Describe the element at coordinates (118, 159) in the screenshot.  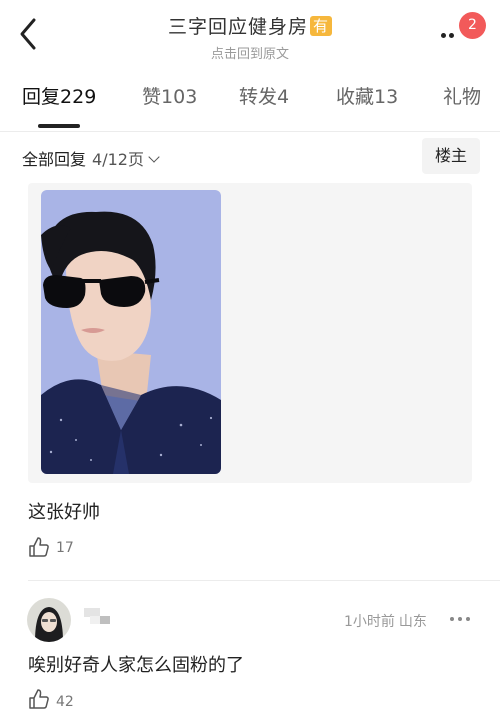
I see `page-indicator: 4/12页` at that location.